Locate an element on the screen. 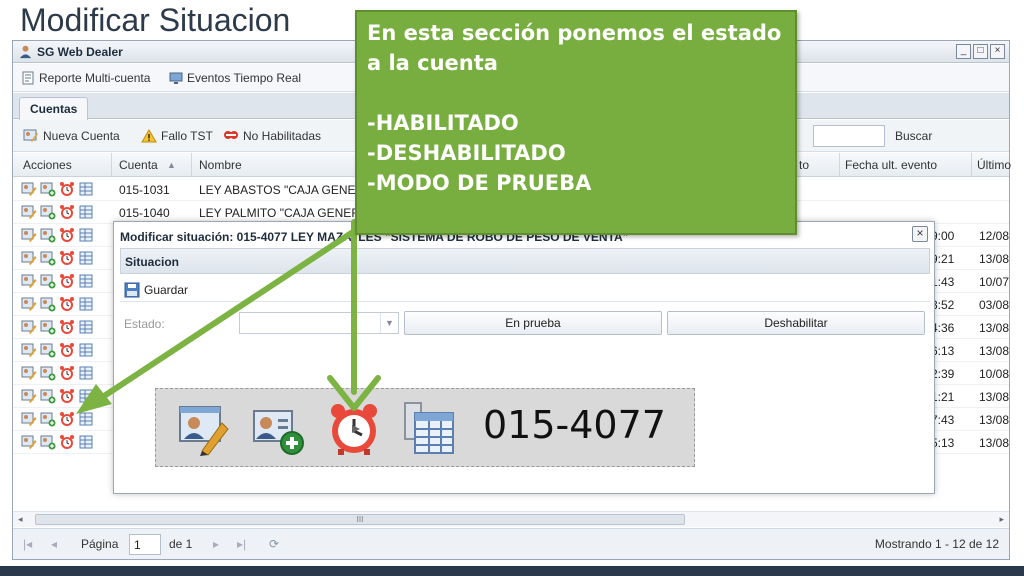 The height and width of the screenshot is (576, 1024). col-ultimo: Último is located at coordinates (994, 165).